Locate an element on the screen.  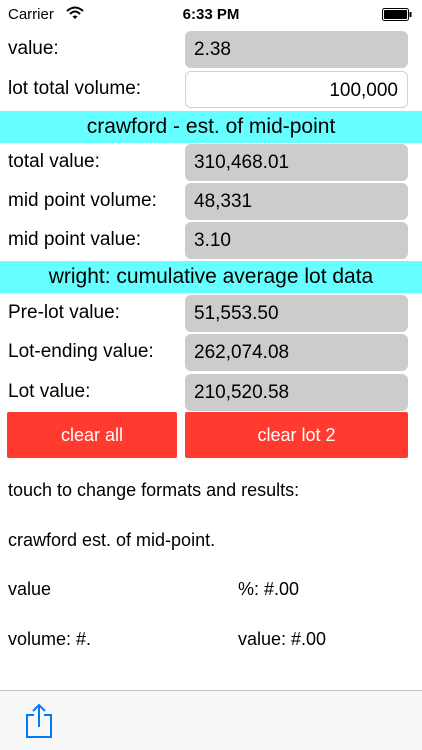
lot-ending-value-row: Lot-ending value: 262,074.08 is located at coordinates (211, 352).